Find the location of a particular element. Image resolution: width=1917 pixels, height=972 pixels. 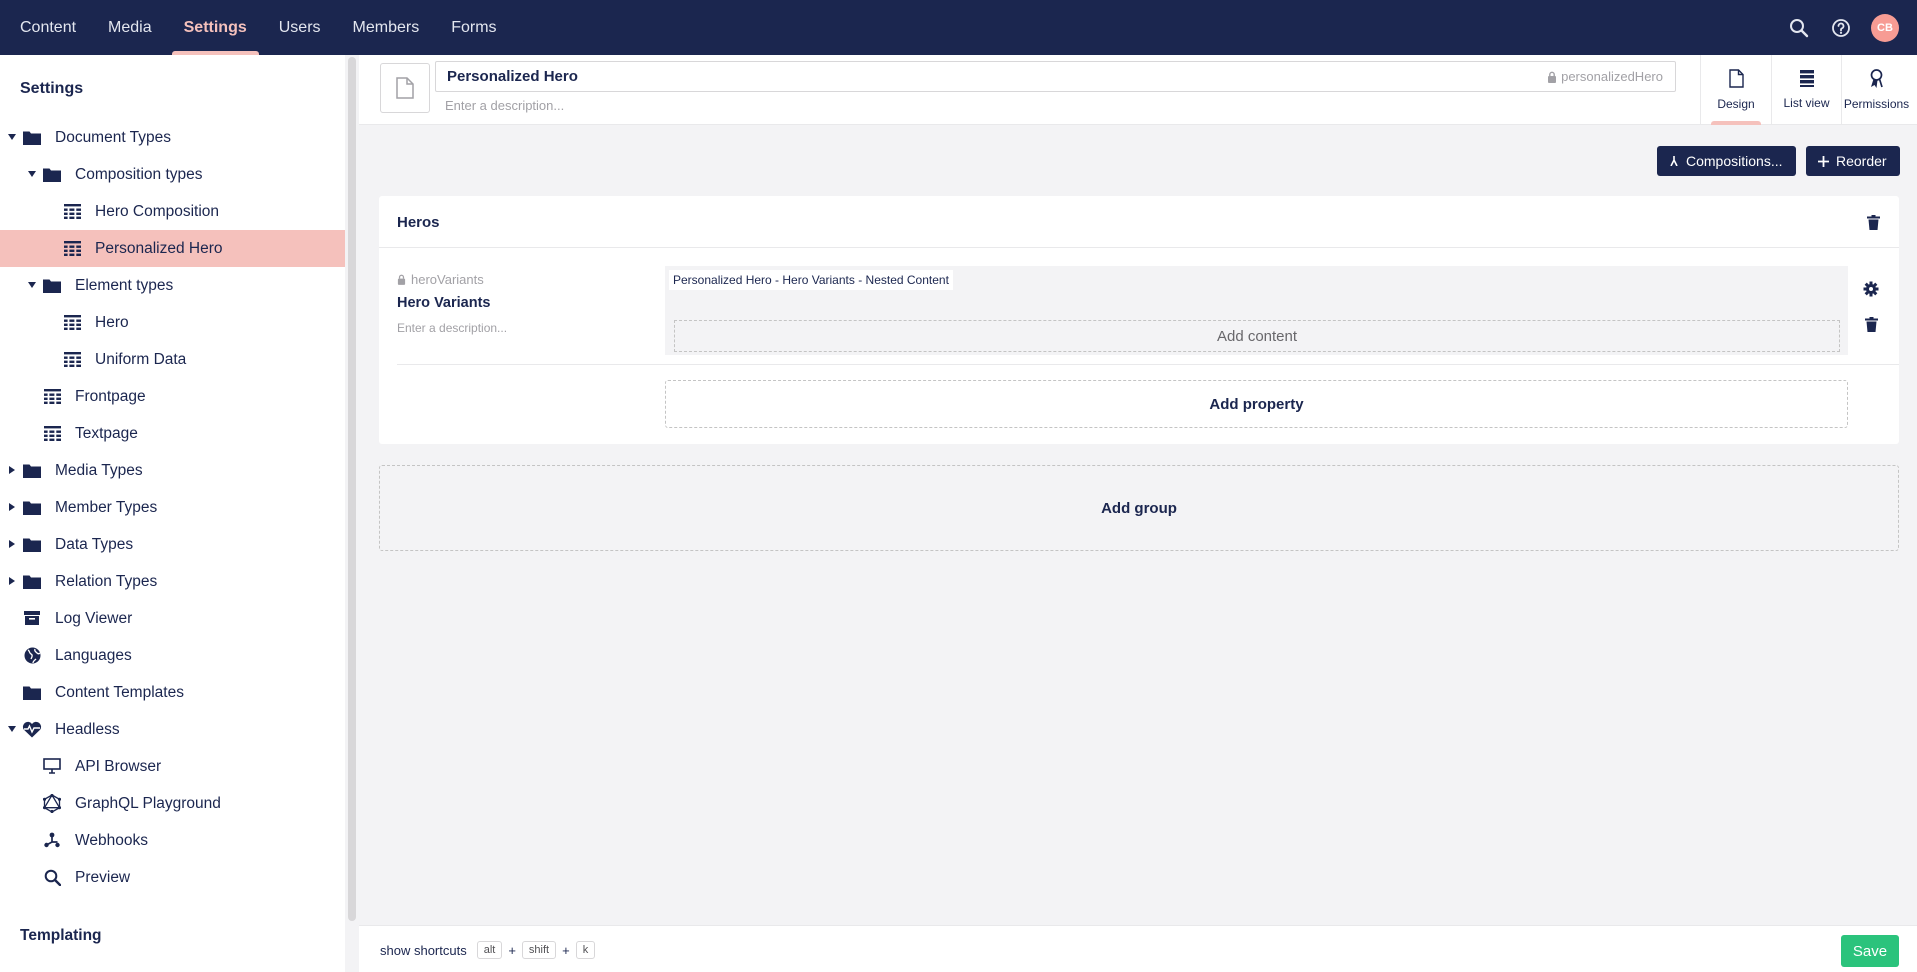

tree-item-label: Data Types is located at coordinates (94, 544).